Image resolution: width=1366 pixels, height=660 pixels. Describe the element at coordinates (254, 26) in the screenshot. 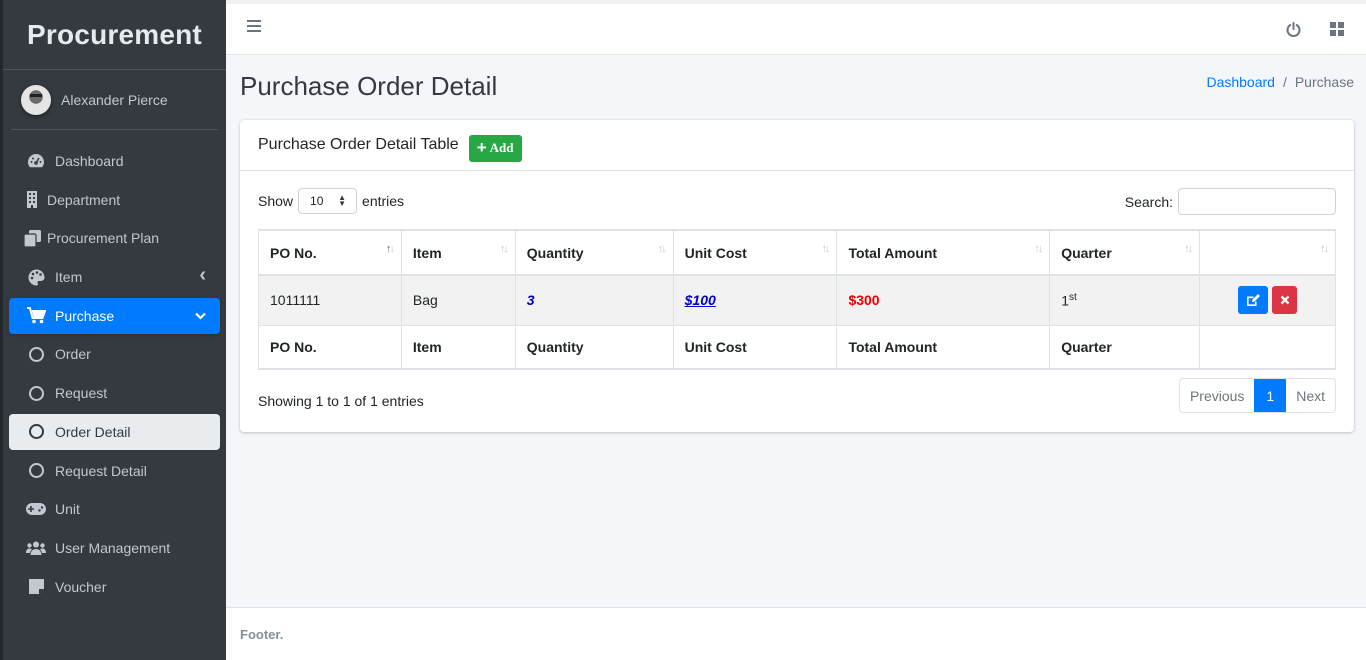

I see `menu-toggle-icon` at that location.